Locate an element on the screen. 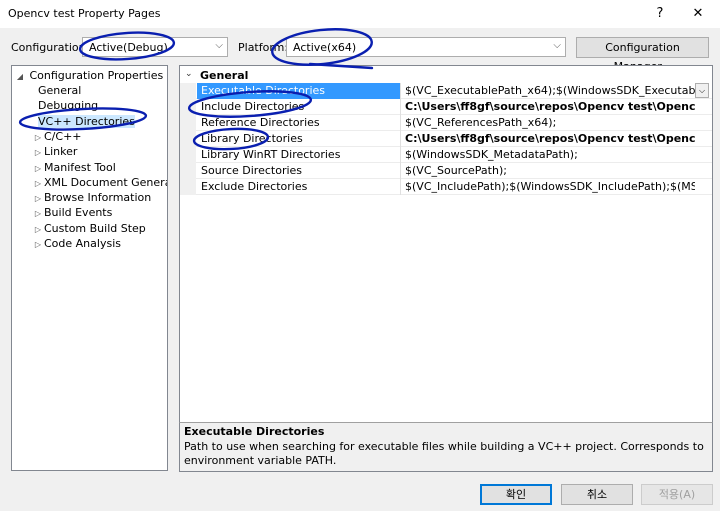  apply-button: 적용(A) is located at coordinates (677, 494).